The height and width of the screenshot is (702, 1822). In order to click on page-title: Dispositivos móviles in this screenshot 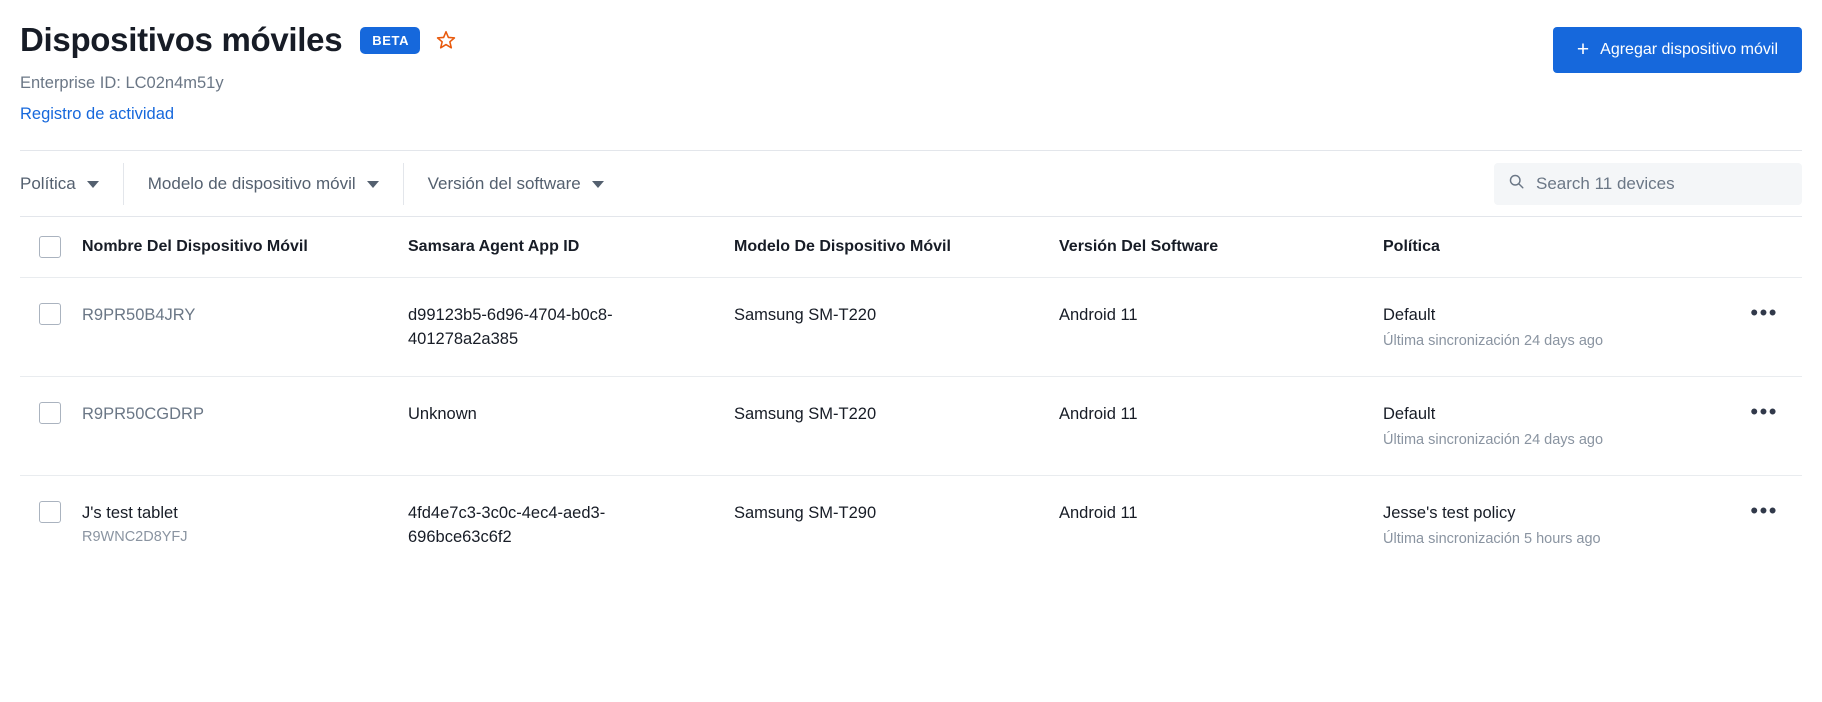, I will do `click(181, 39)`.